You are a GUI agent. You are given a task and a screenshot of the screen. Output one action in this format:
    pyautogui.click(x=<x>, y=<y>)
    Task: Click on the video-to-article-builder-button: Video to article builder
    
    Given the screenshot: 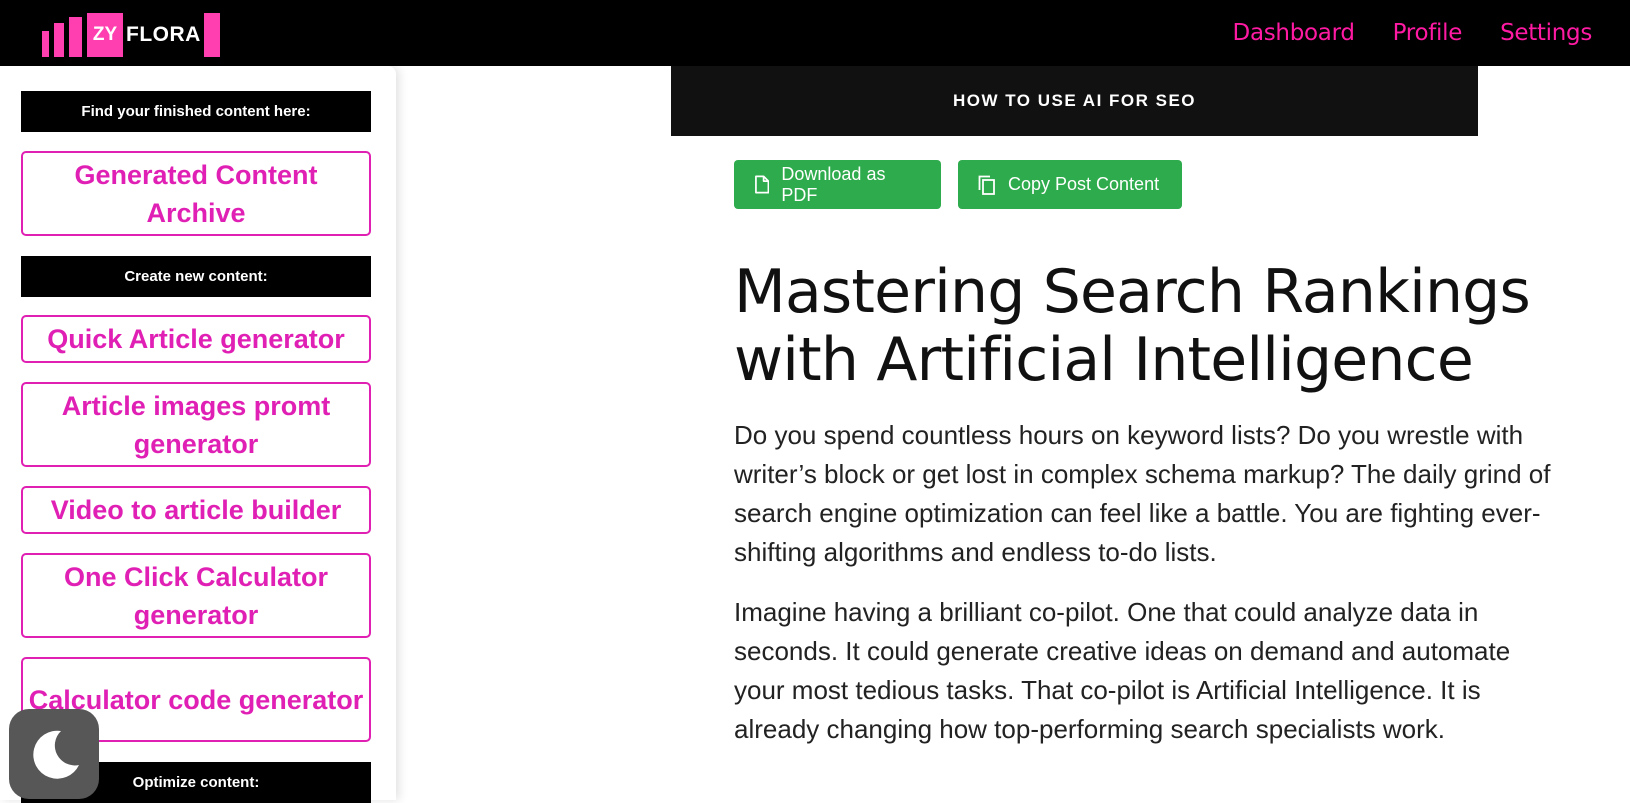 What is the action you would take?
    pyautogui.click(x=196, y=510)
    